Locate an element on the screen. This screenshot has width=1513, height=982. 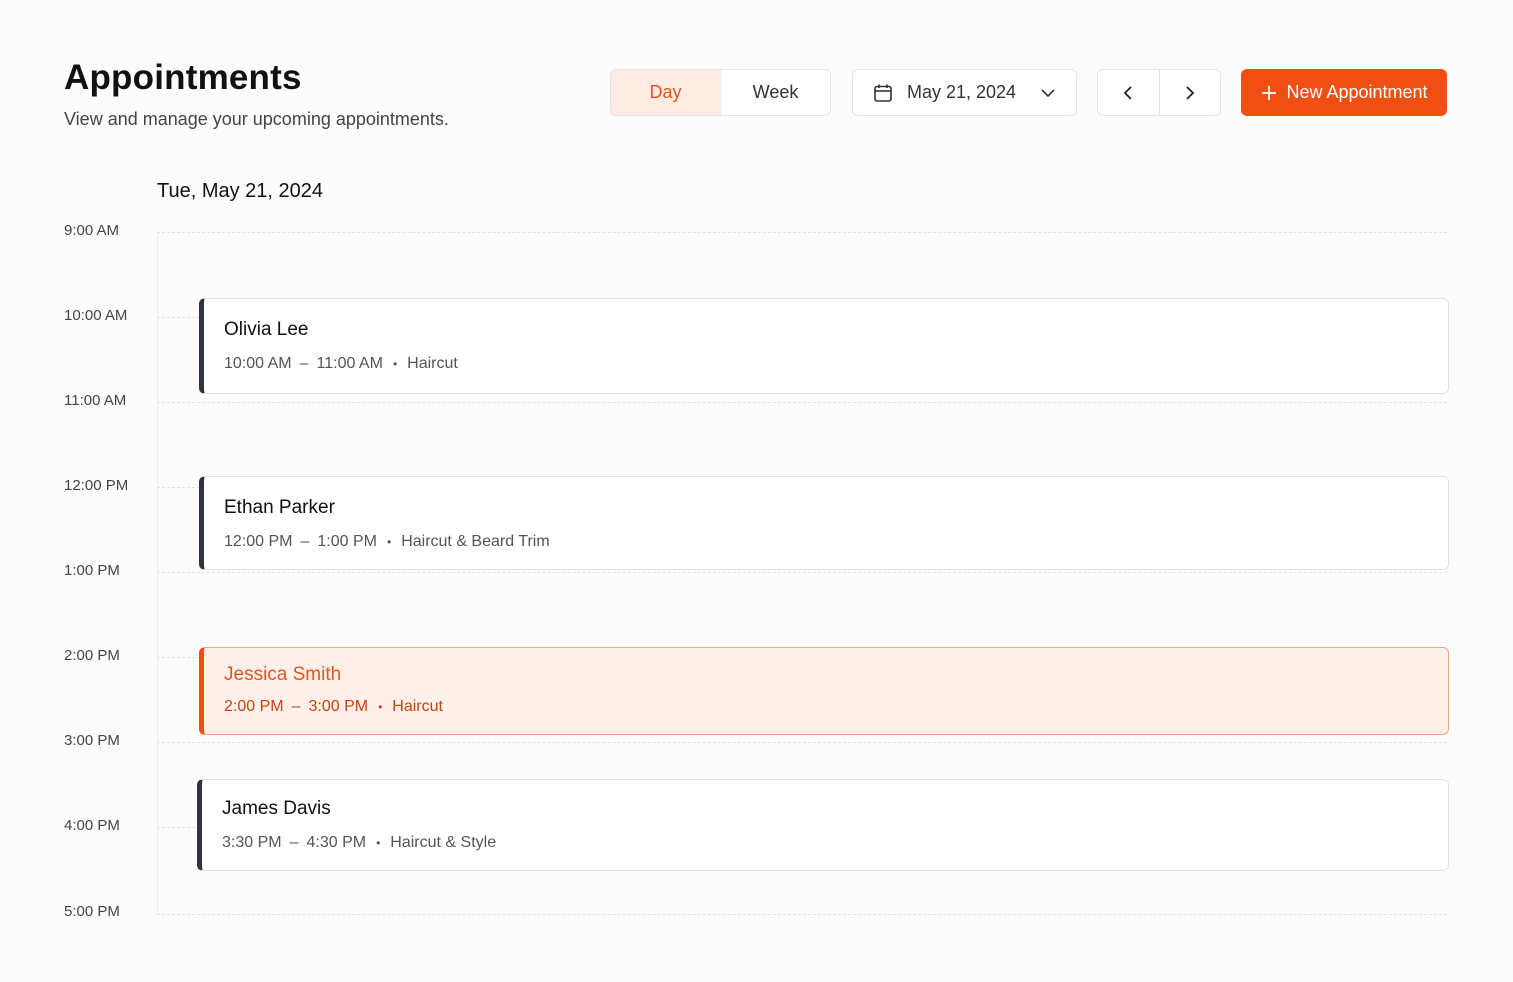
start-time: 3:30 PM is located at coordinates (252, 842).